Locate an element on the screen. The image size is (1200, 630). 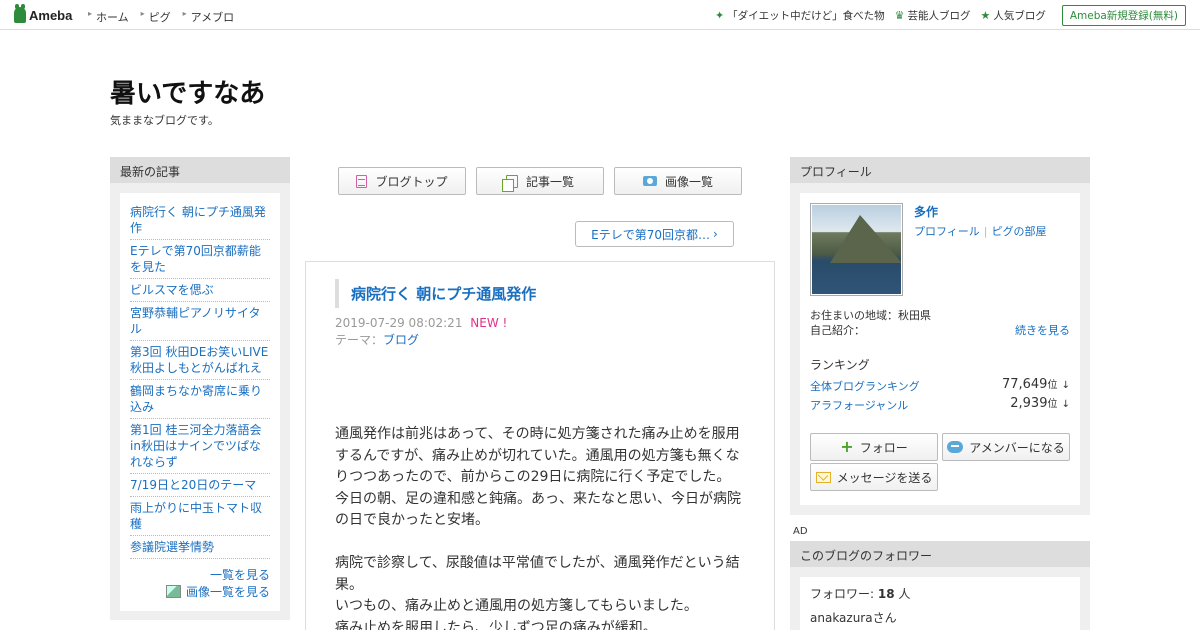
send-message-button: メッセージを送る is located at coordinates (874, 477).